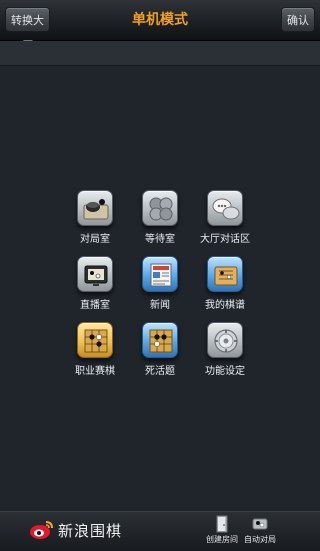 The width and height of the screenshot is (320, 551). What do you see at coordinates (260, 524) in the screenshot?
I see `stone-bowl-icon` at bounding box center [260, 524].